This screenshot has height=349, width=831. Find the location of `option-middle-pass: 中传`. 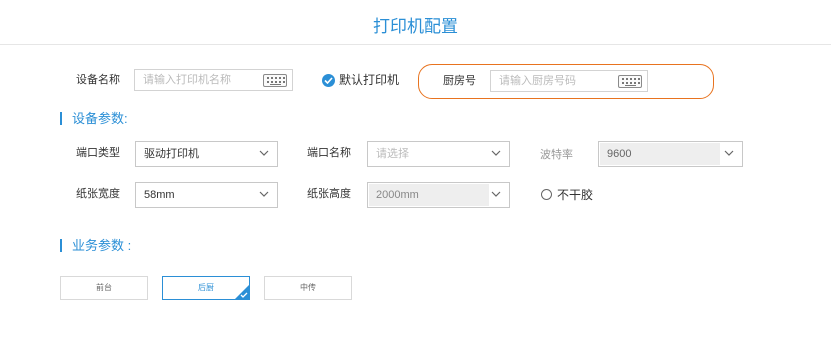

option-middle-pass: 中传 is located at coordinates (308, 288).